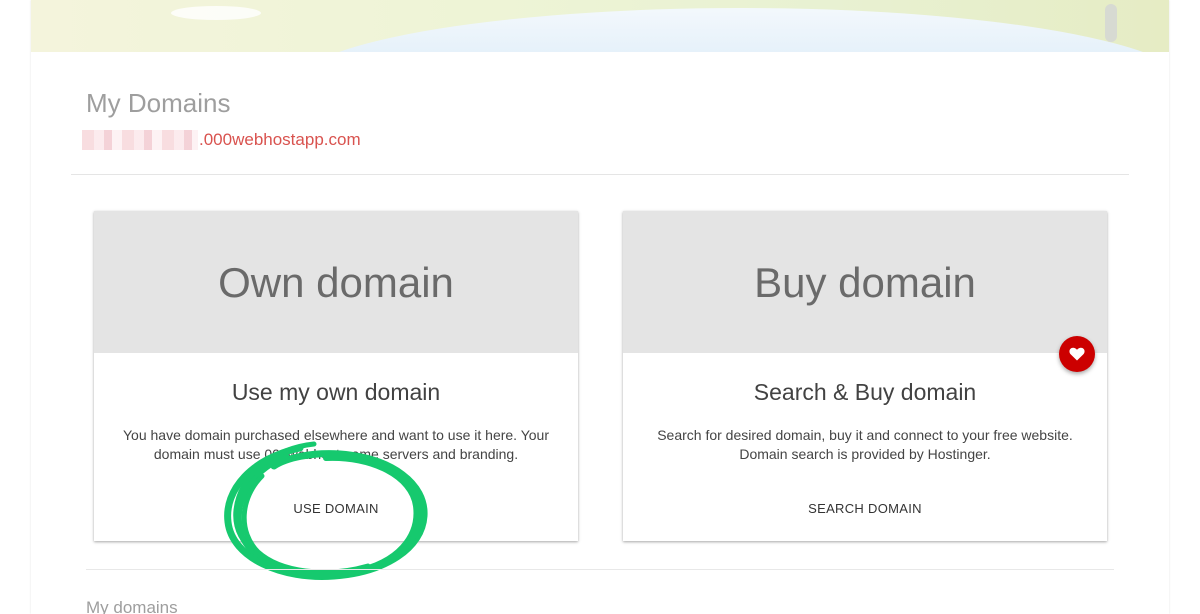 The height and width of the screenshot is (614, 1200). Describe the element at coordinates (216, 13) in the screenshot. I see `banner-cloud-graphic` at that location.